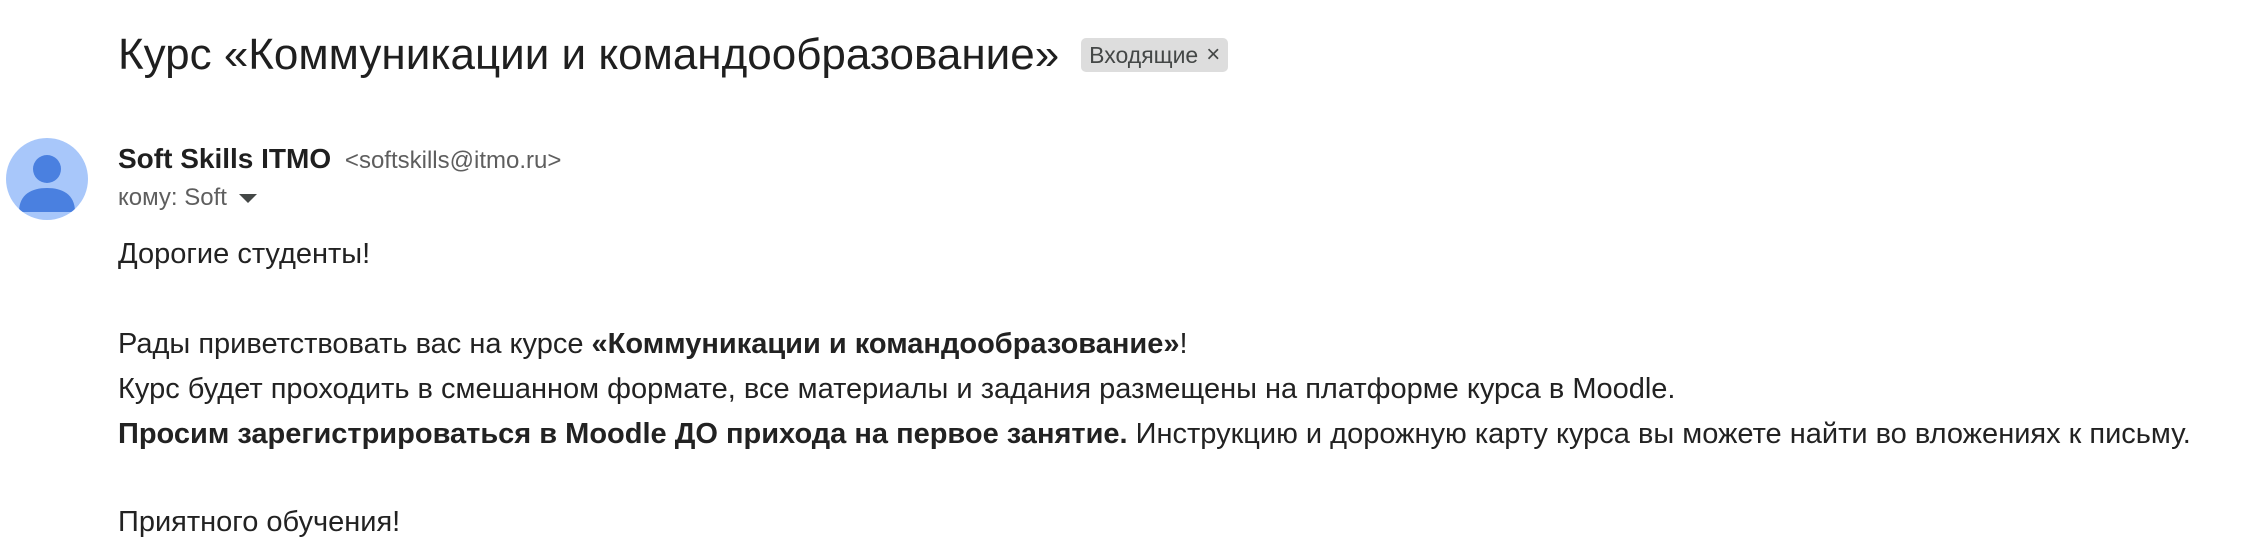  I want to click on recipient-line: кому: Soft, so click(187, 198).